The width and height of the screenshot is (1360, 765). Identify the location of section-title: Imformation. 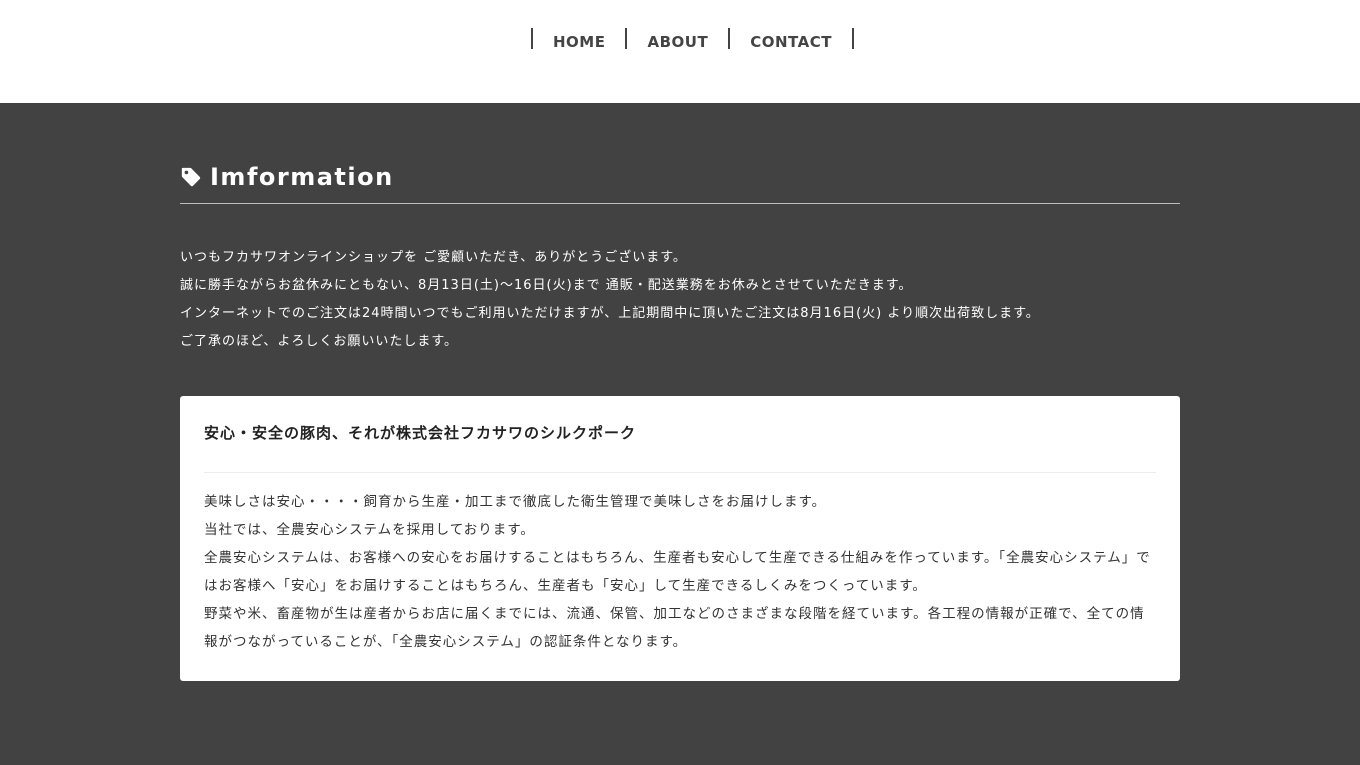
(302, 177).